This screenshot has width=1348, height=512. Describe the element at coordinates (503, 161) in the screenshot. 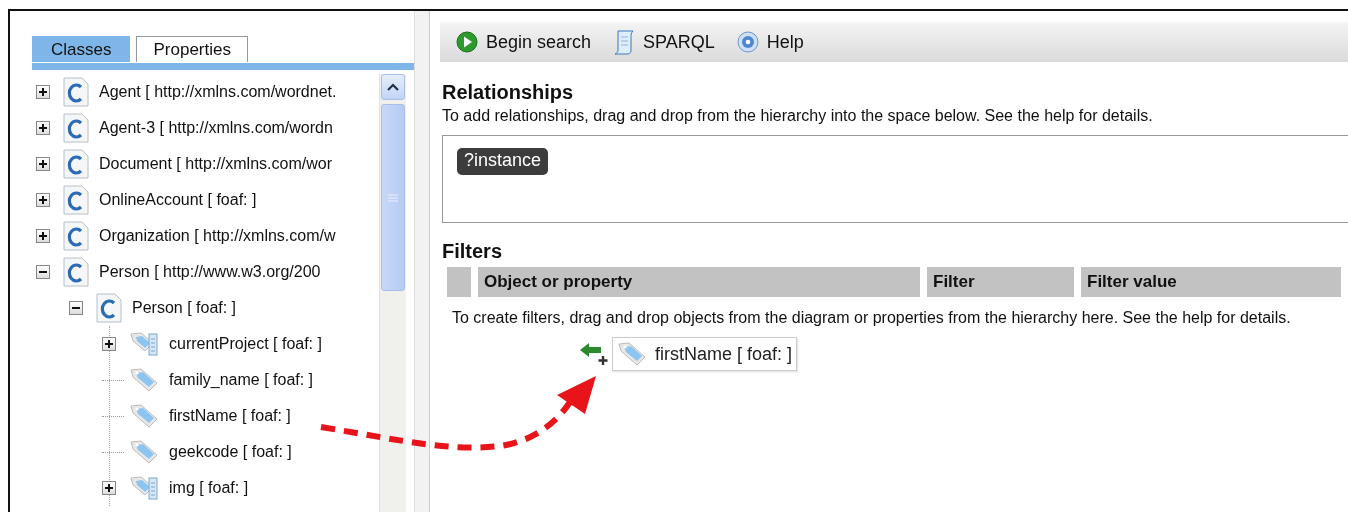

I see `variable-node: ?instance` at that location.